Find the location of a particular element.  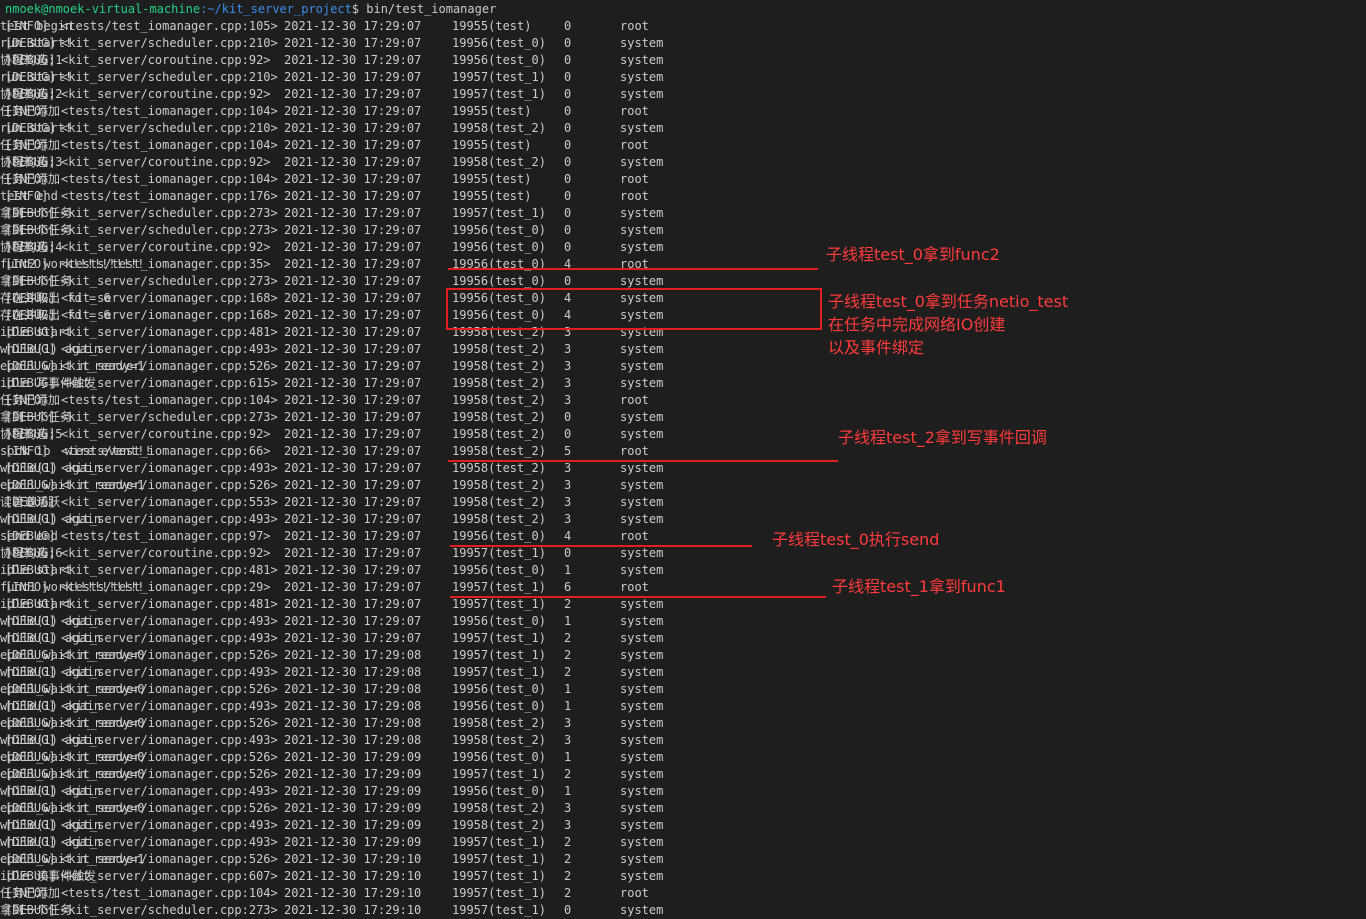

log-message: 协程构造:1 is located at coordinates (31, 60).